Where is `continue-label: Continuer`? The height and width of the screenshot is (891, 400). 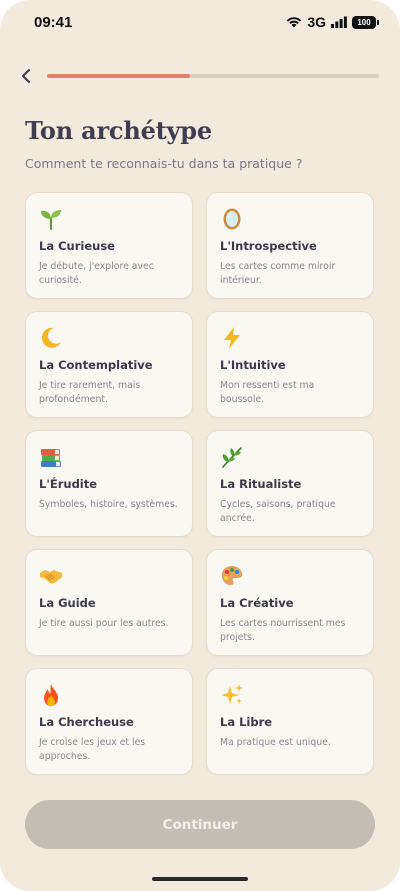
continue-label: Continuer is located at coordinates (200, 824).